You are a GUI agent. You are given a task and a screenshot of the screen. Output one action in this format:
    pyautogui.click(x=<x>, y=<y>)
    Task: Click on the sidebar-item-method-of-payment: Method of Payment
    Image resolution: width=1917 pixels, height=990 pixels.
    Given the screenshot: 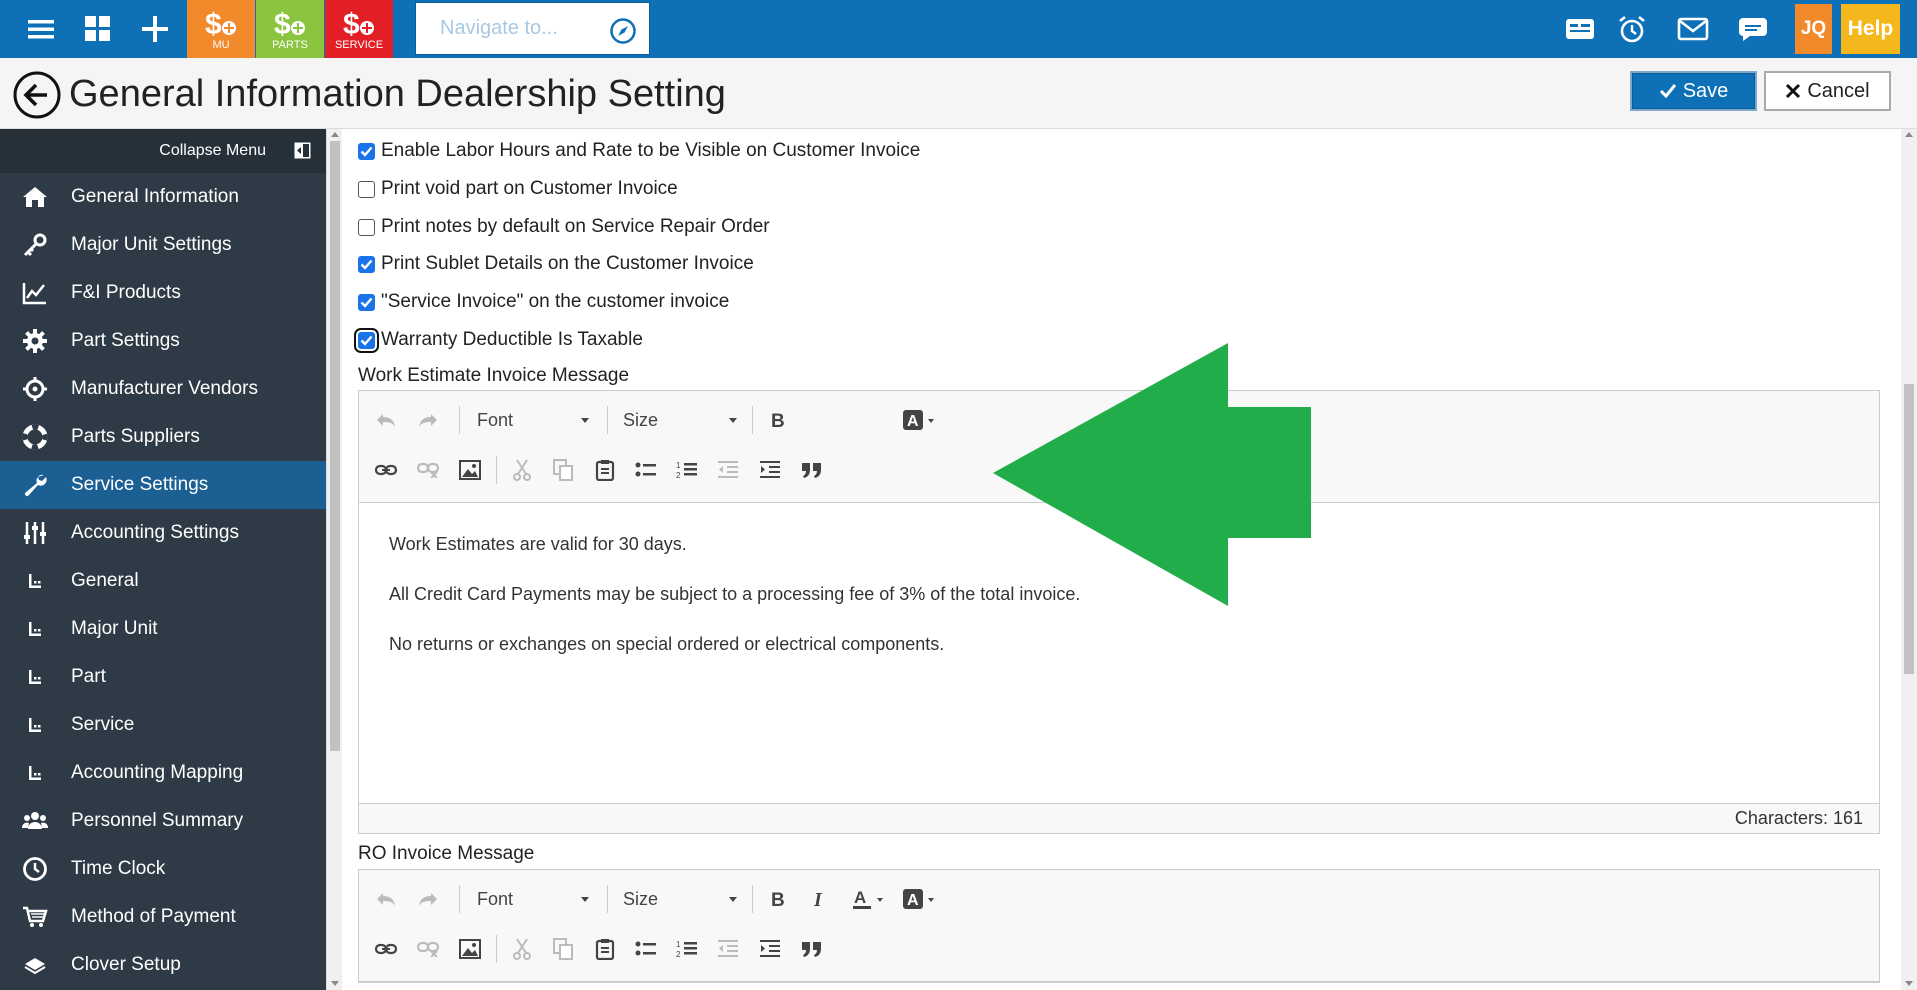 What is the action you would take?
    pyautogui.click(x=163, y=917)
    